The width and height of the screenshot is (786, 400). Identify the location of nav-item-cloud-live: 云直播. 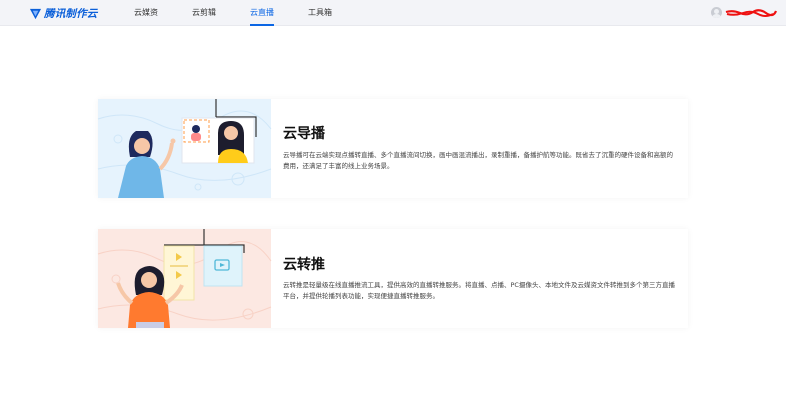
(262, 13).